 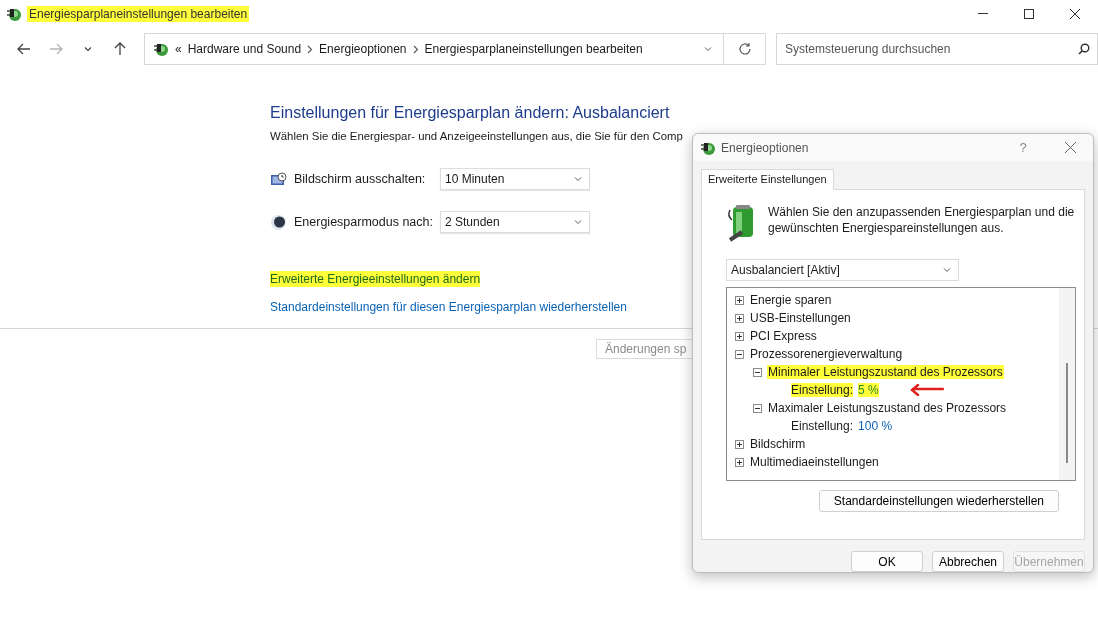 I want to click on setting-label: Bildschirm ausschalten:, so click(x=360, y=179).